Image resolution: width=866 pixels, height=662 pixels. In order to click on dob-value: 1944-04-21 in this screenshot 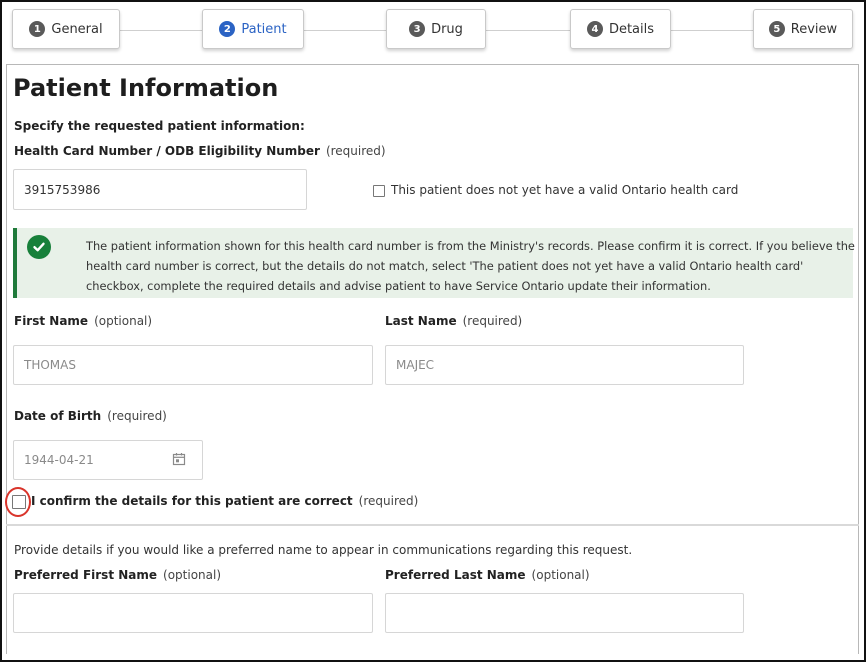, I will do `click(59, 460)`.